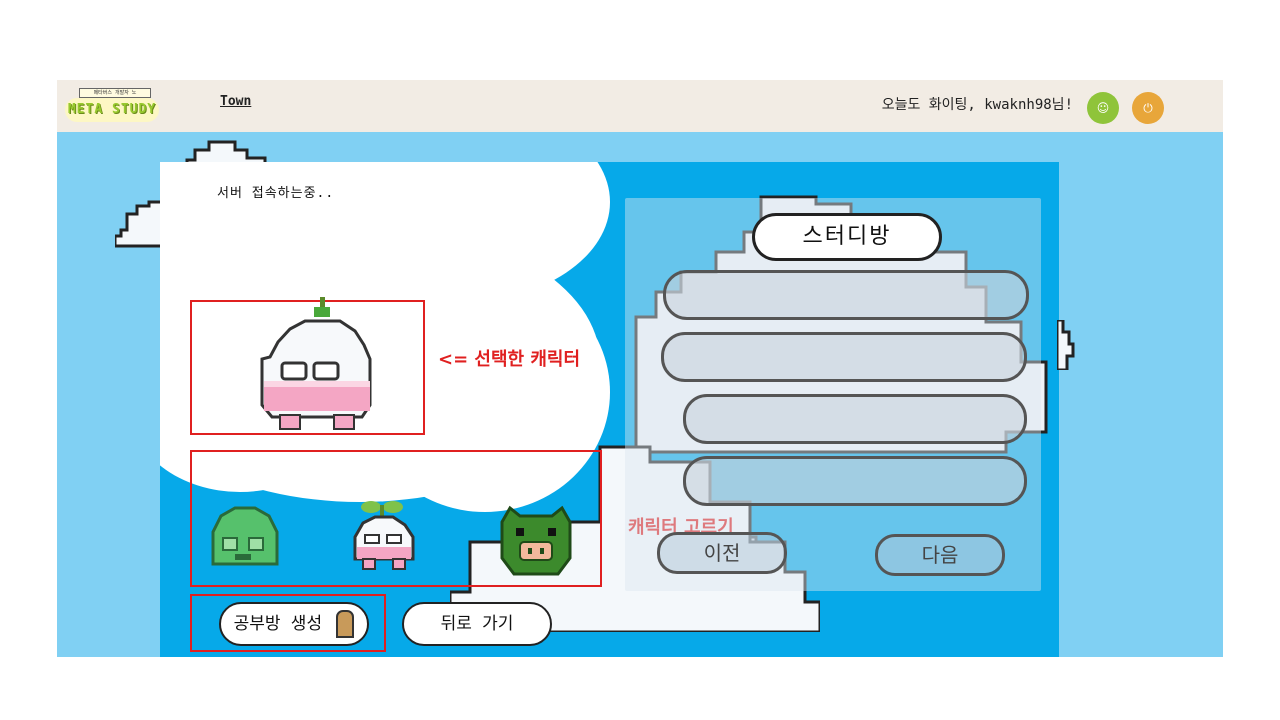  Describe the element at coordinates (276, 193) in the screenshot. I see `connection-status: 서버 접속하는중..` at that location.